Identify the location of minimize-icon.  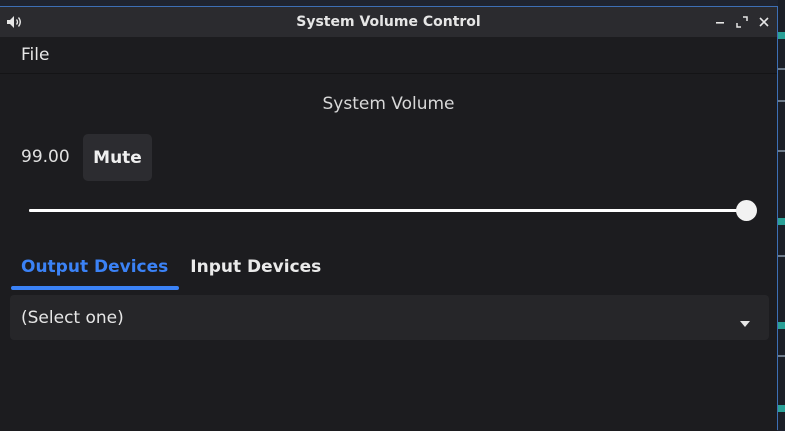
(720, 22).